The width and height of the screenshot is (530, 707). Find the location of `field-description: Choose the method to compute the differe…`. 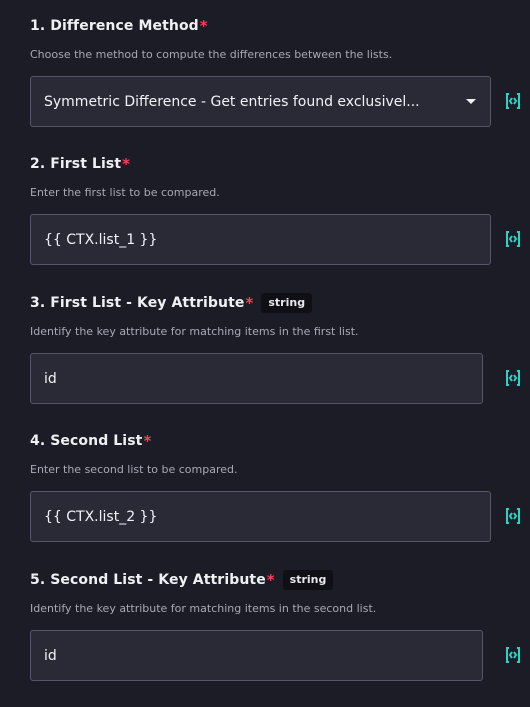

field-description: Choose the method to compute the differe… is located at coordinates (211, 54).